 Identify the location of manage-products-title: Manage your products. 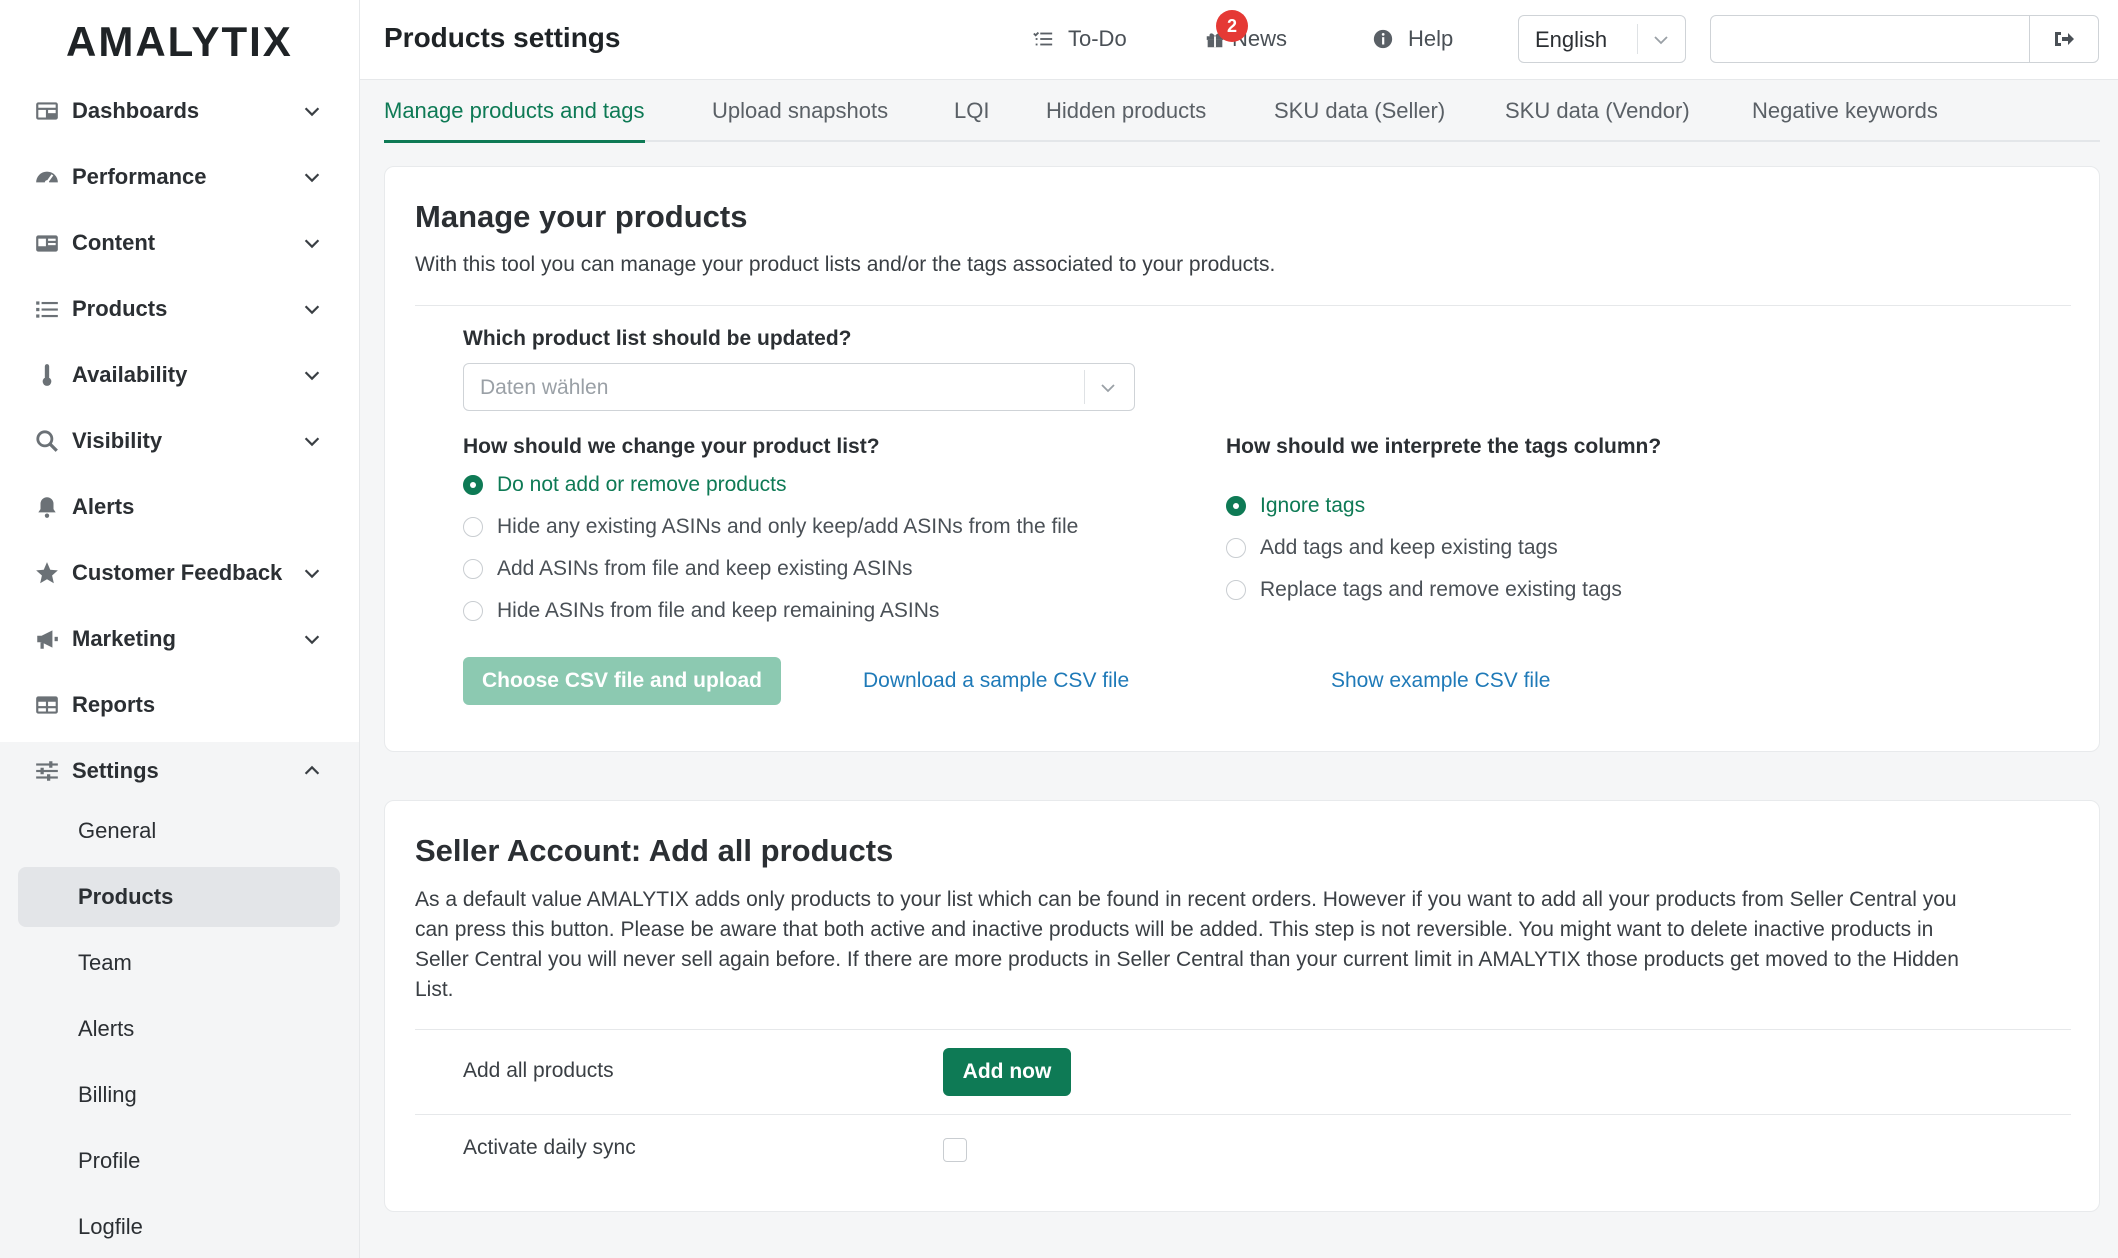
(581, 216).